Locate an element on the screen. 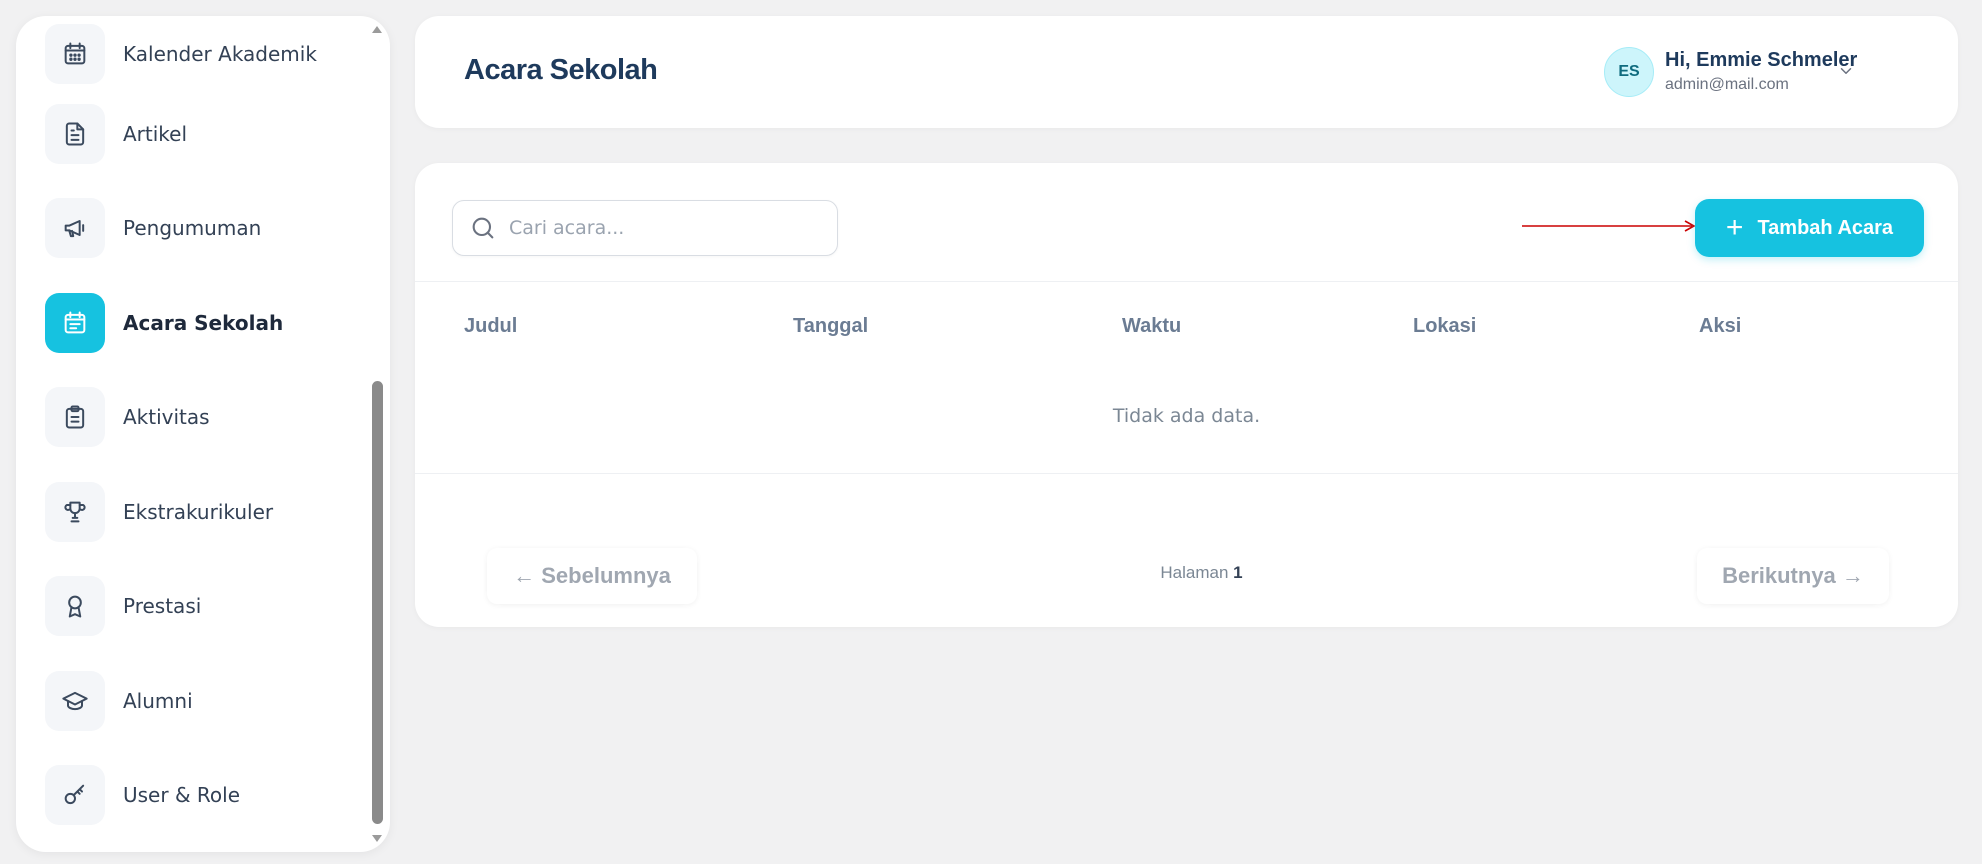 This screenshot has height=864, width=1982. sidebar-item-label: Aktivitas is located at coordinates (166, 417).